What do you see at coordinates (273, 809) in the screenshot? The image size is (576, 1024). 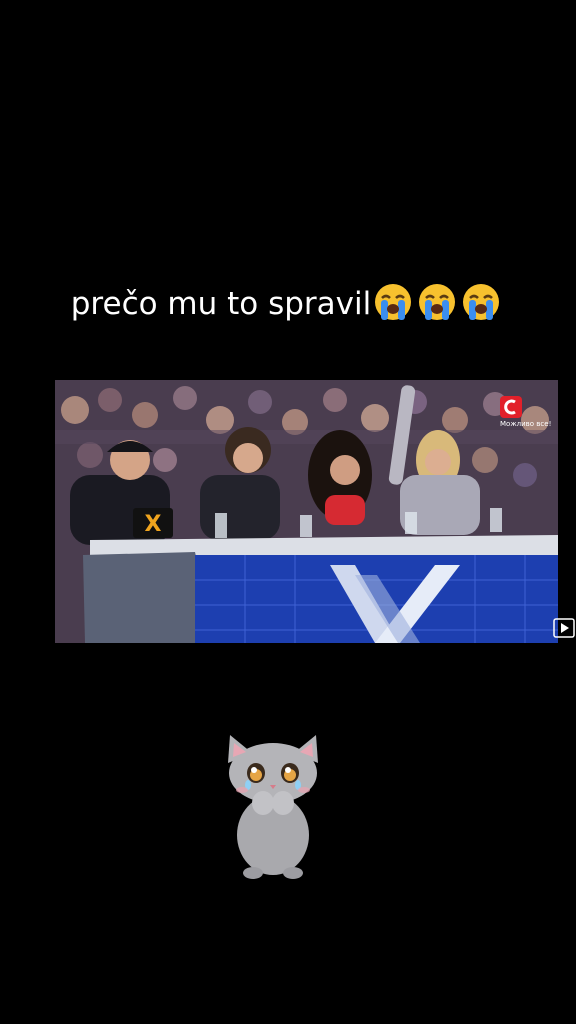 I see `crying-cat-sticker-icon` at bounding box center [273, 809].